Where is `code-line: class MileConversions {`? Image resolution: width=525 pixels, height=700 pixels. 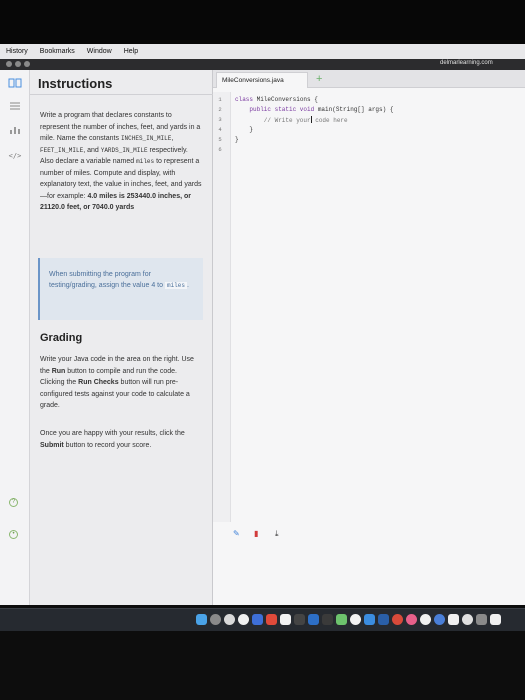 code-line: class MileConversions { is located at coordinates (276, 99).